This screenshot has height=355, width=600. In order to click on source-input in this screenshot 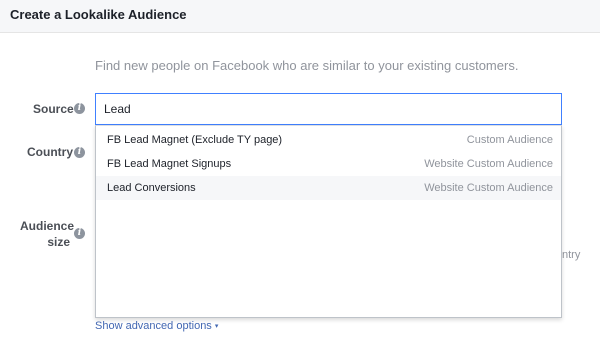, I will do `click(328, 109)`.